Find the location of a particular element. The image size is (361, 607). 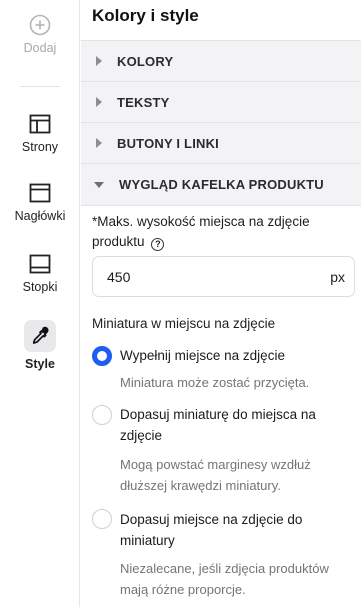

page-title: Kolory i style is located at coordinates (145, 15).